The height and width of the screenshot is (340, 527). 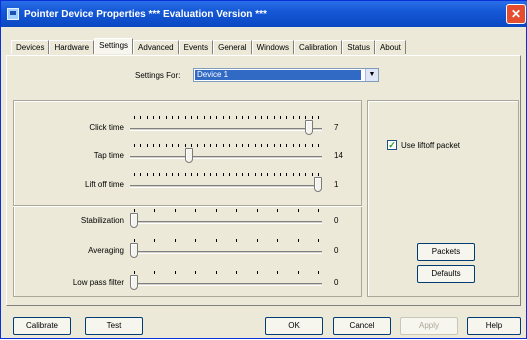 I want to click on test-button: Test, so click(x=114, y=326).